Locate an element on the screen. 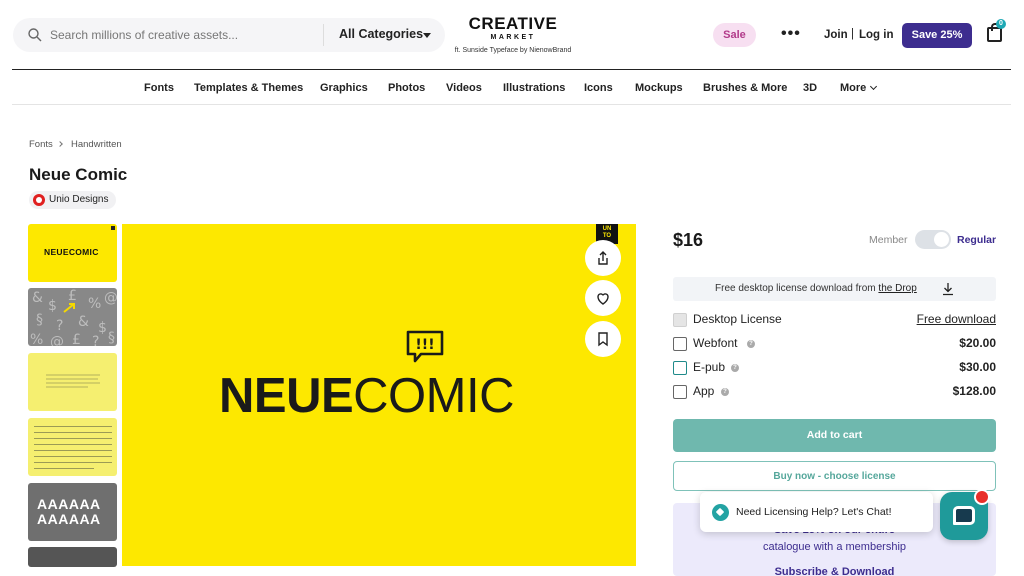 This screenshot has width=1024, height=576. tag-icon is located at coordinates (720, 512).